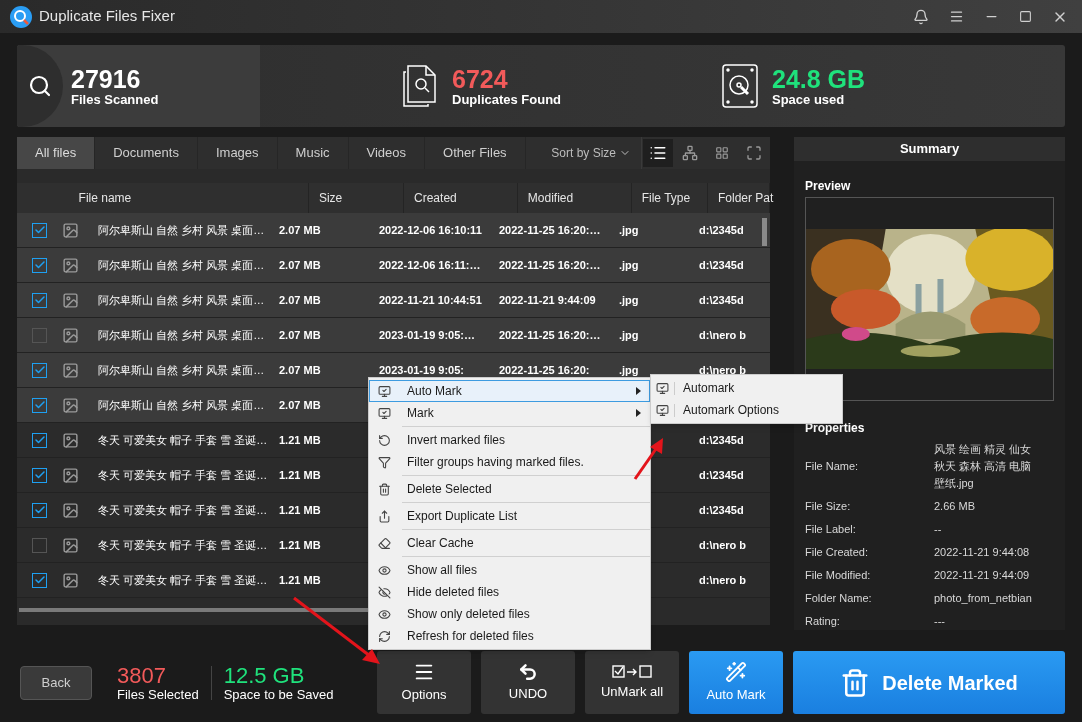 The image size is (1082, 722). What do you see at coordinates (509, 391) in the screenshot?
I see `menu-item: Auto Mark` at bounding box center [509, 391].